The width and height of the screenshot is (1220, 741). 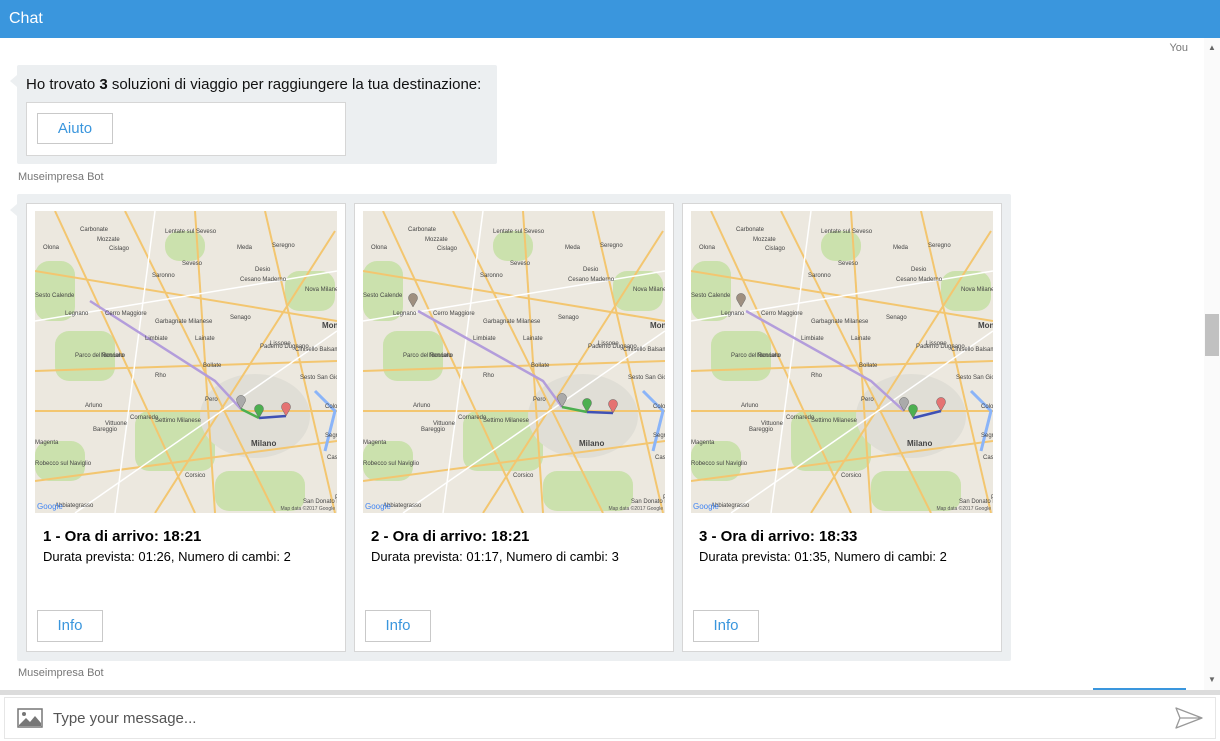 I want to click on map-place-label: Cerro Maggiore, so click(x=454, y=314).